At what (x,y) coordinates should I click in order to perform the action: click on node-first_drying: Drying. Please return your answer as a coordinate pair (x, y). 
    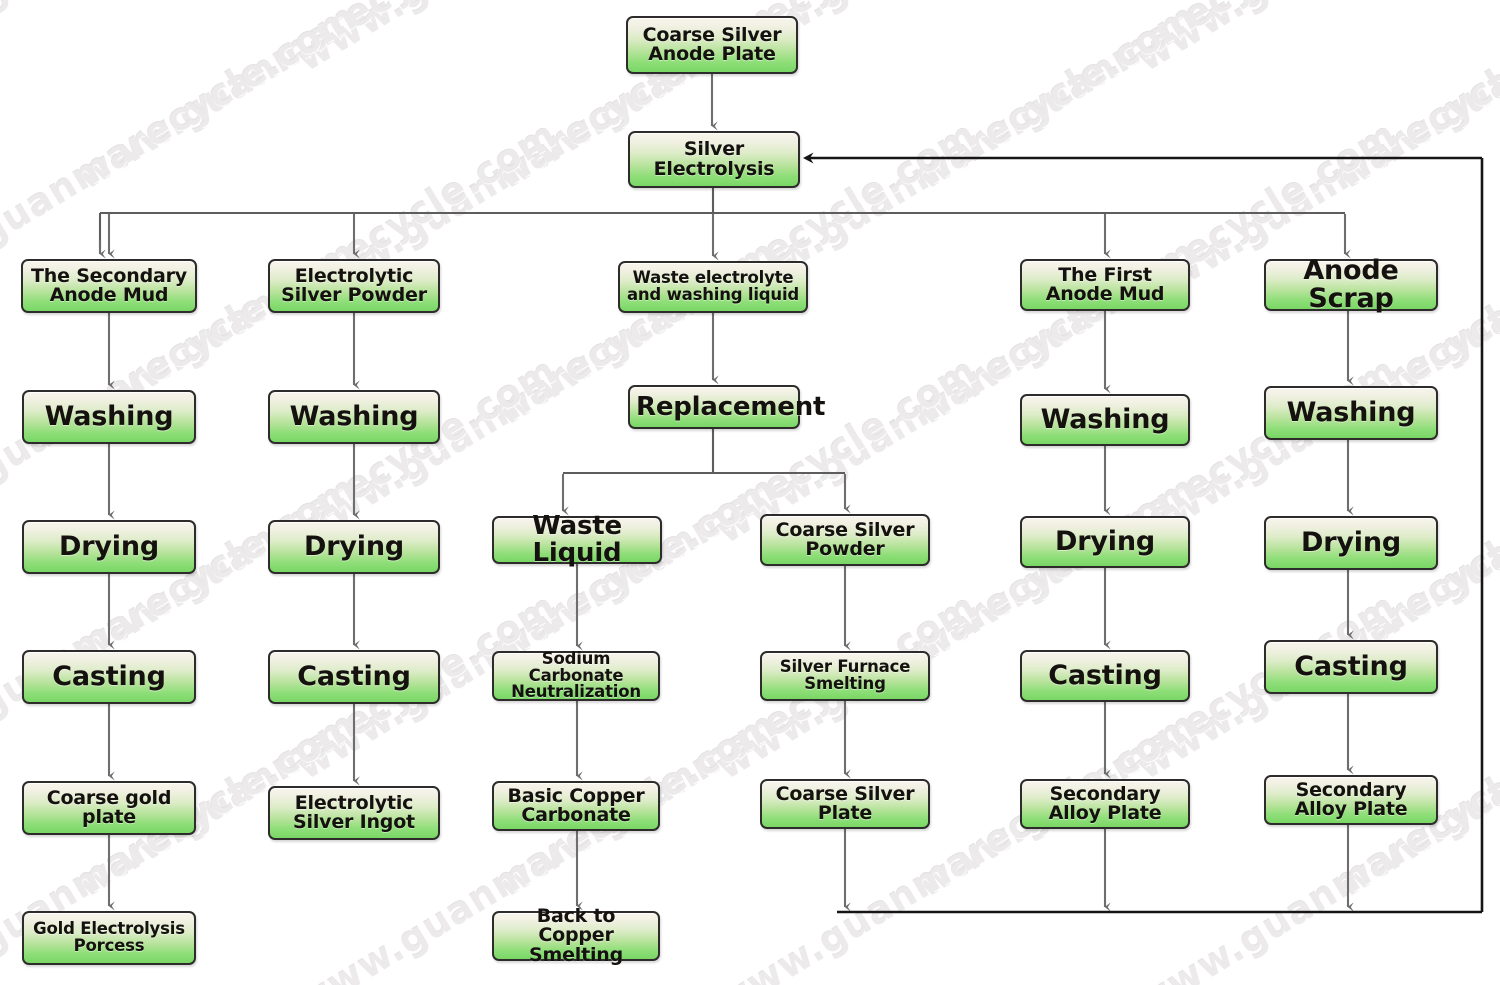
    Looking at the image, I should click on (1105, 542).